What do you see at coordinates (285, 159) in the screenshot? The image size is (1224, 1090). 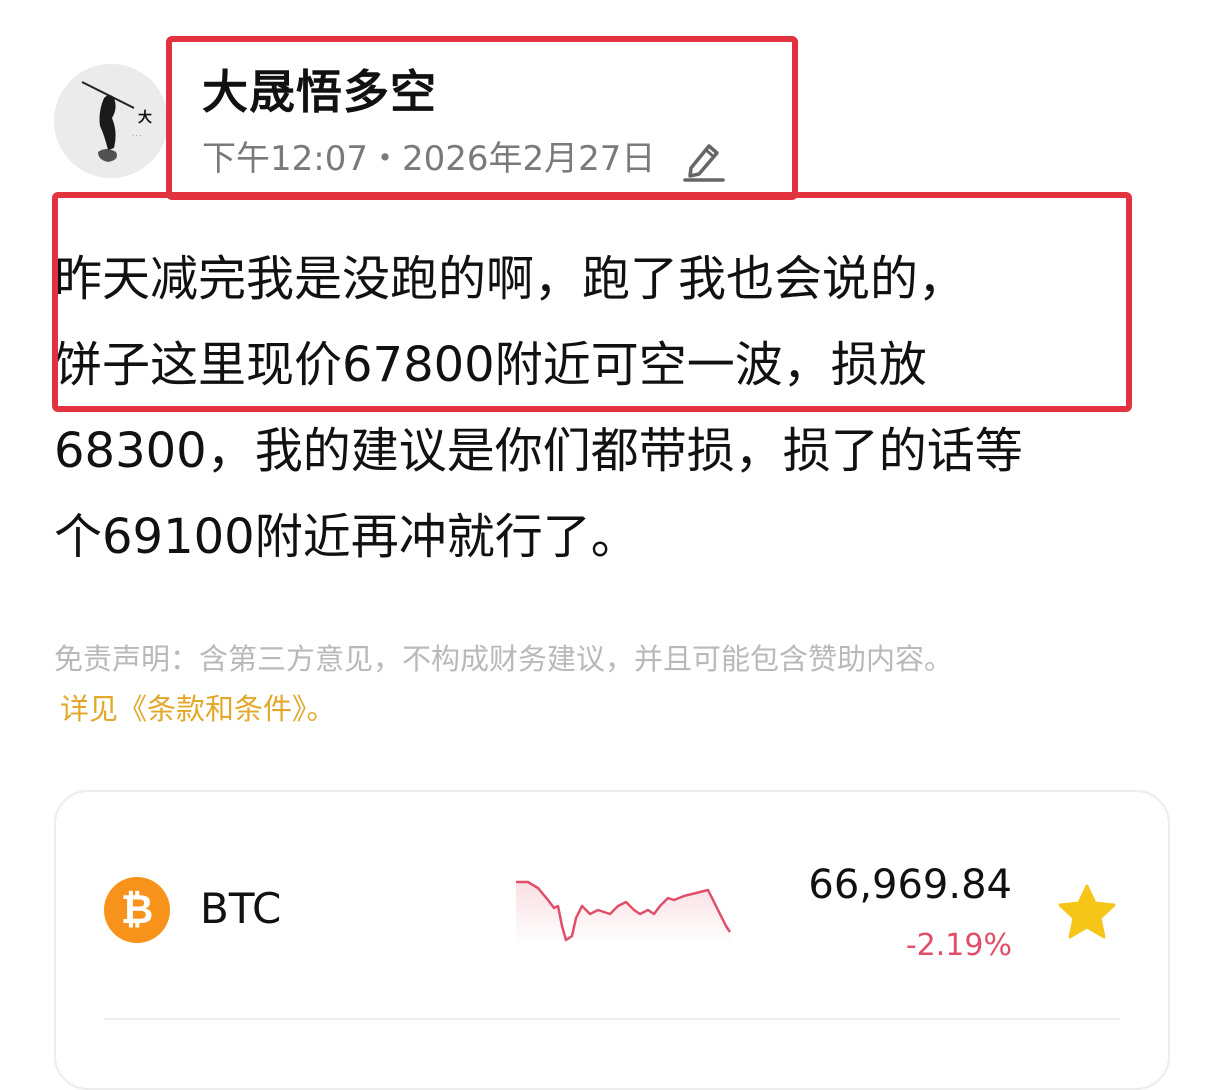 I see `post-time: 下午12:07` at bounding box center [285, 159].